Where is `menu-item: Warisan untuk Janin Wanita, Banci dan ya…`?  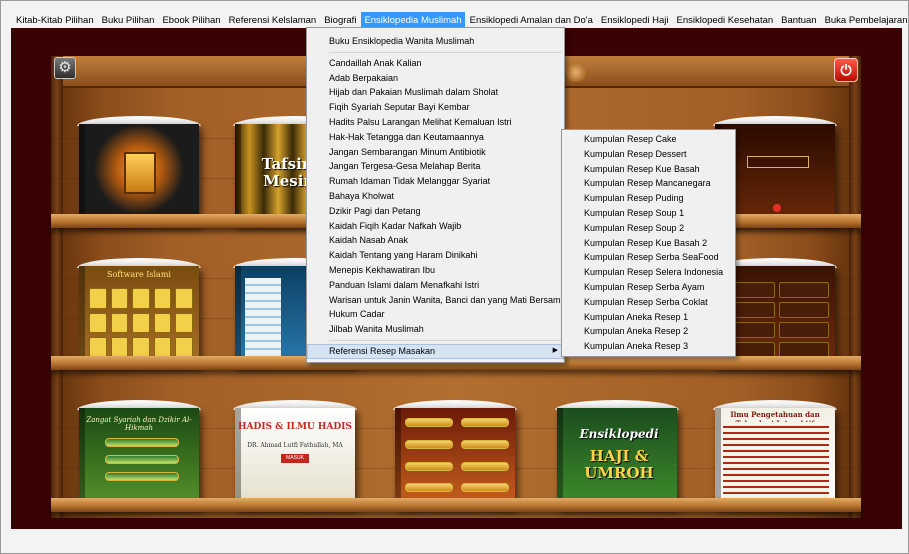
menu-item: Warisan untuk Janin Wanita, Banci dan ya… is located at coordinates (436, 300).